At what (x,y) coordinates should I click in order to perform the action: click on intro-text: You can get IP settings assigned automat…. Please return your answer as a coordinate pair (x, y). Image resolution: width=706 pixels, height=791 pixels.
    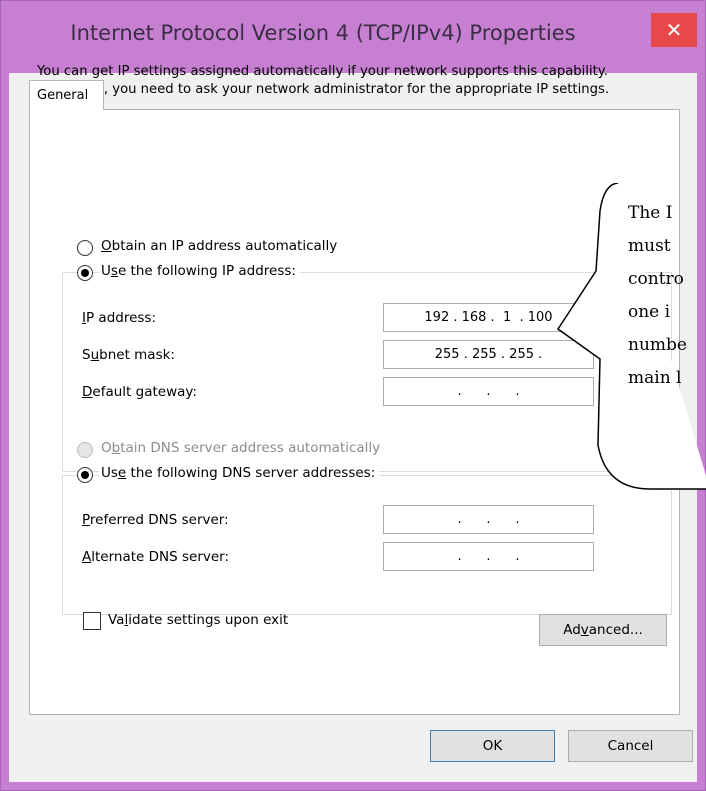
    Looking at the image, I should click on (323, 80).